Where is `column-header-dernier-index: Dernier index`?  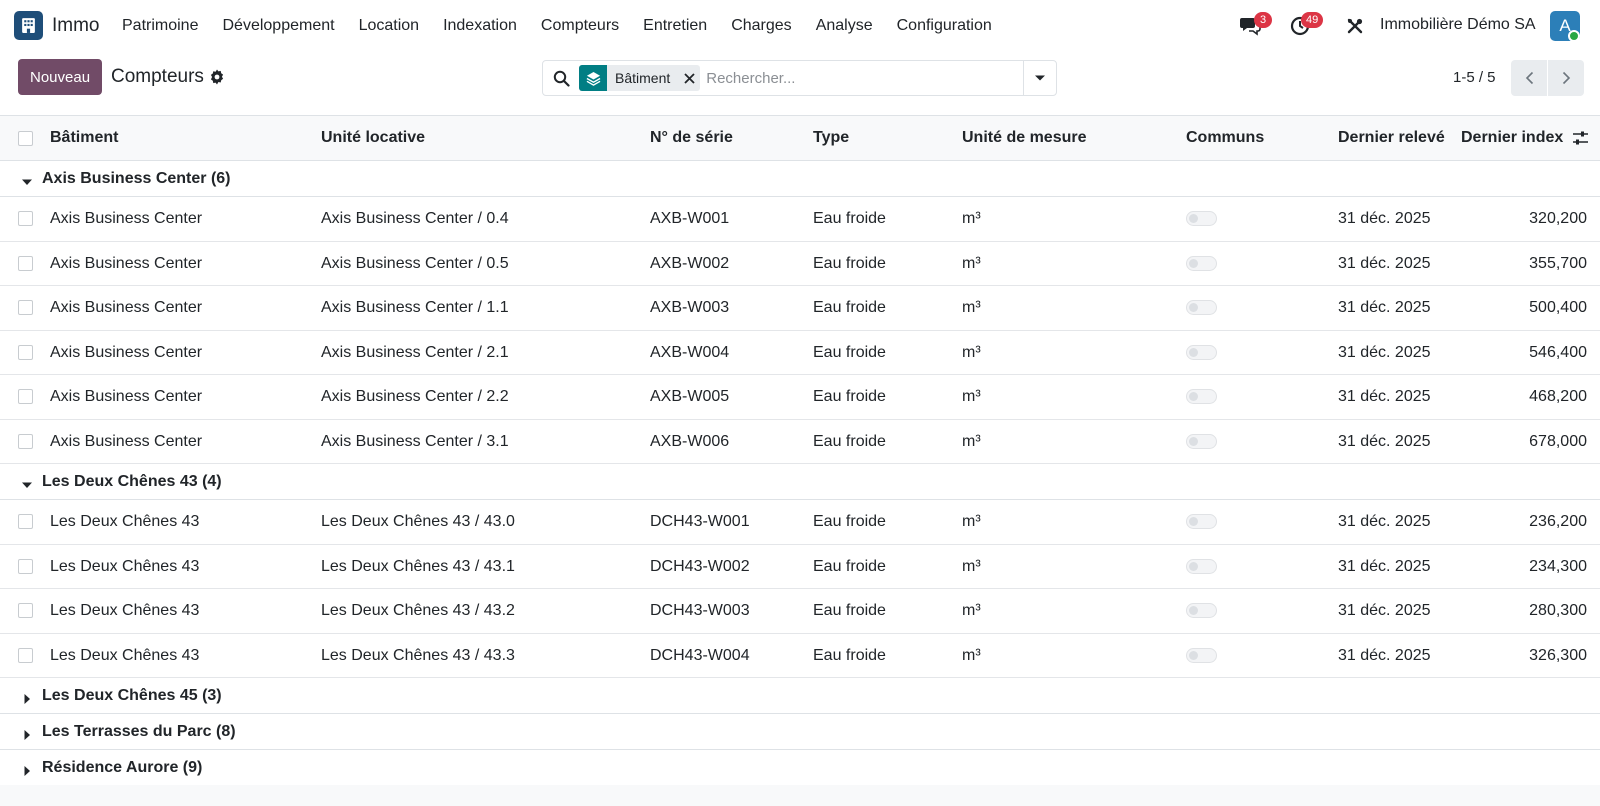
column-header-dernier-index: Dernier index is located at coordinates (1512, 138).